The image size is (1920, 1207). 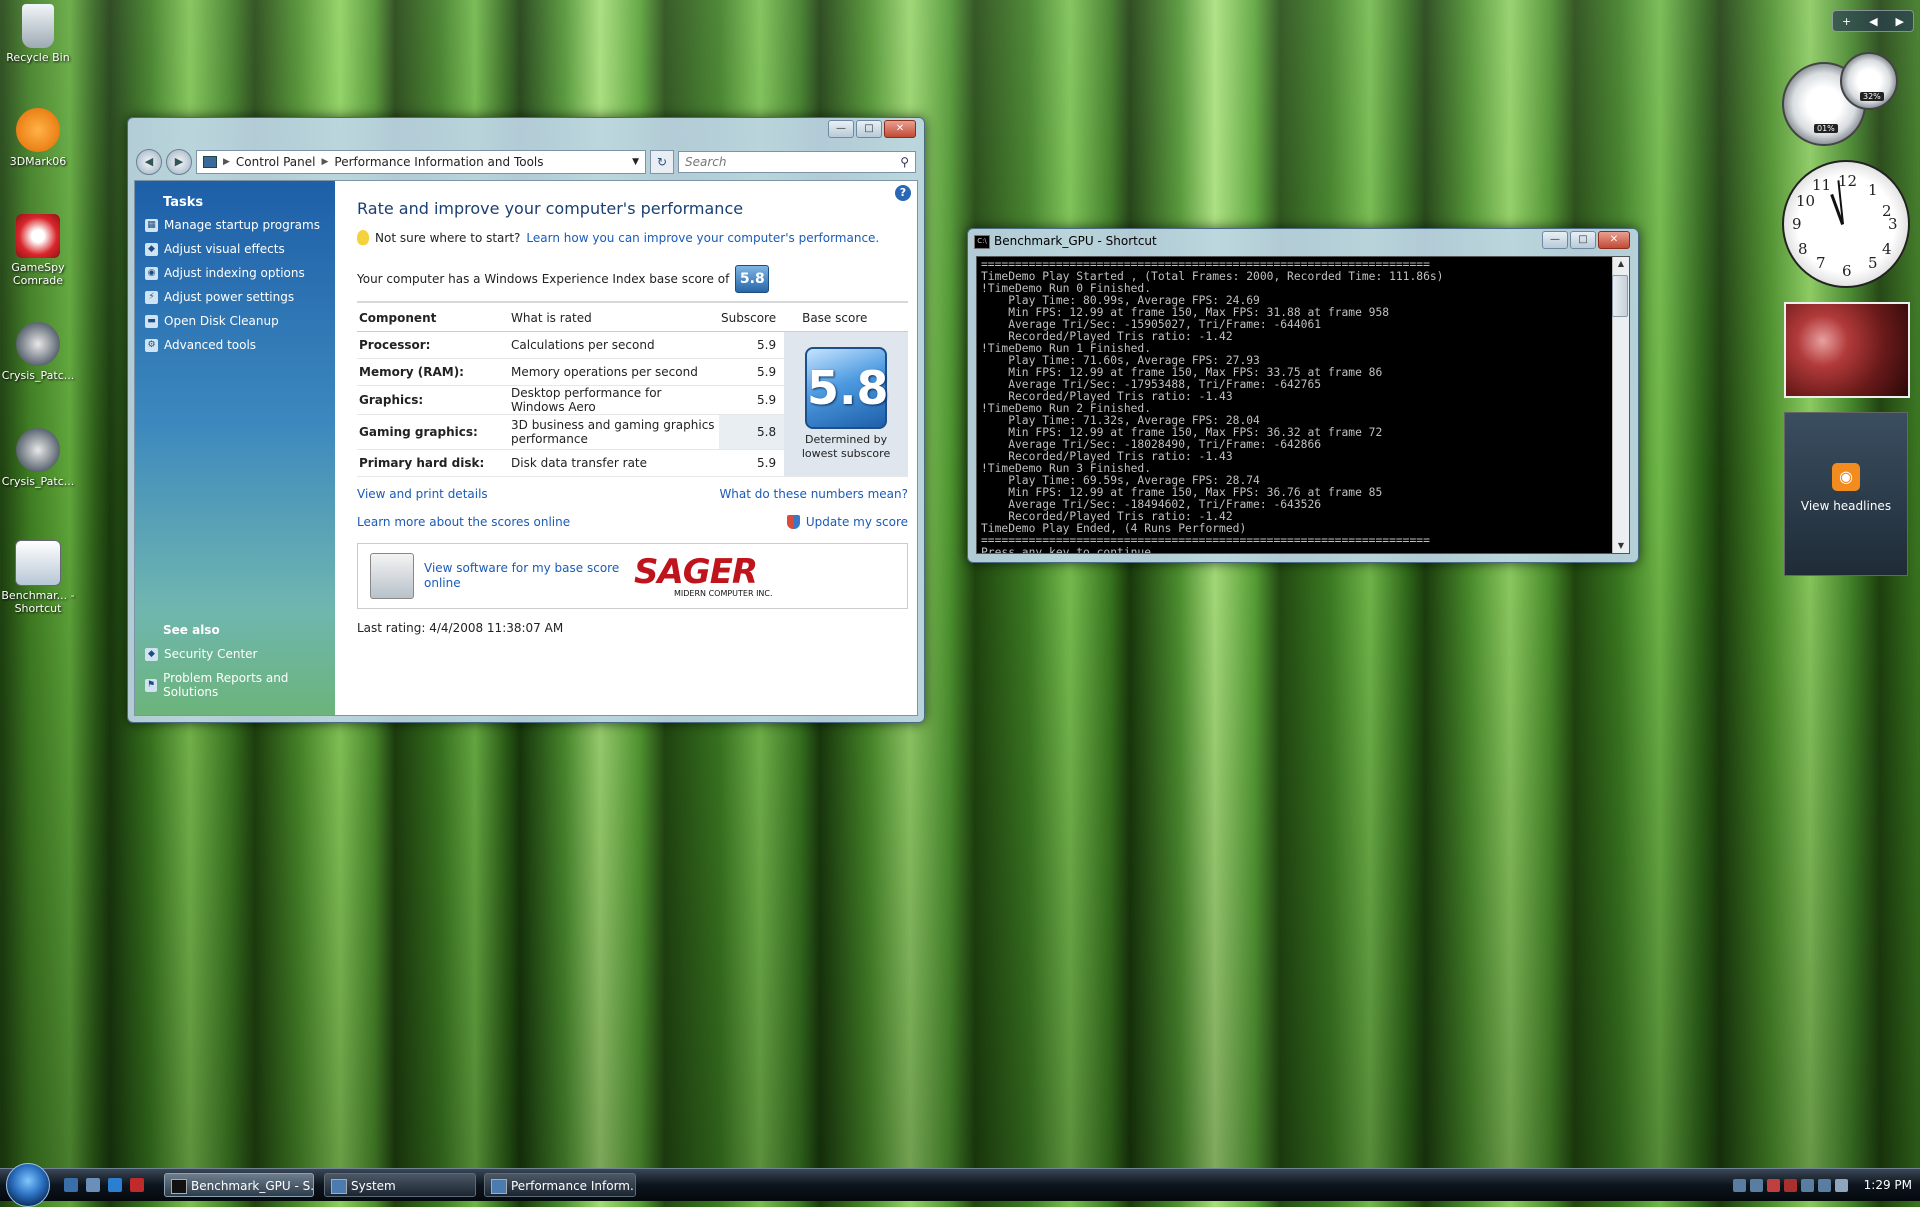 What do you see at coordinates (869, 129) in the screenshot?
I see `maximize-button: □` at bounding box center [869, 129].